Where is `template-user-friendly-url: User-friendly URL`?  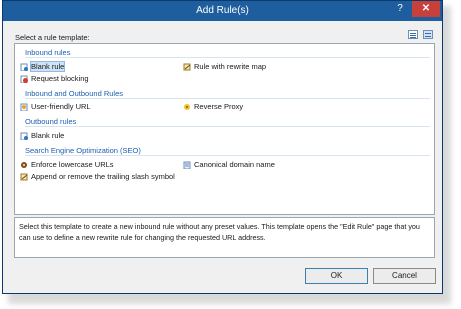
template-user-friendly-url: User-friendly URL is located at coordinates (55, 106).